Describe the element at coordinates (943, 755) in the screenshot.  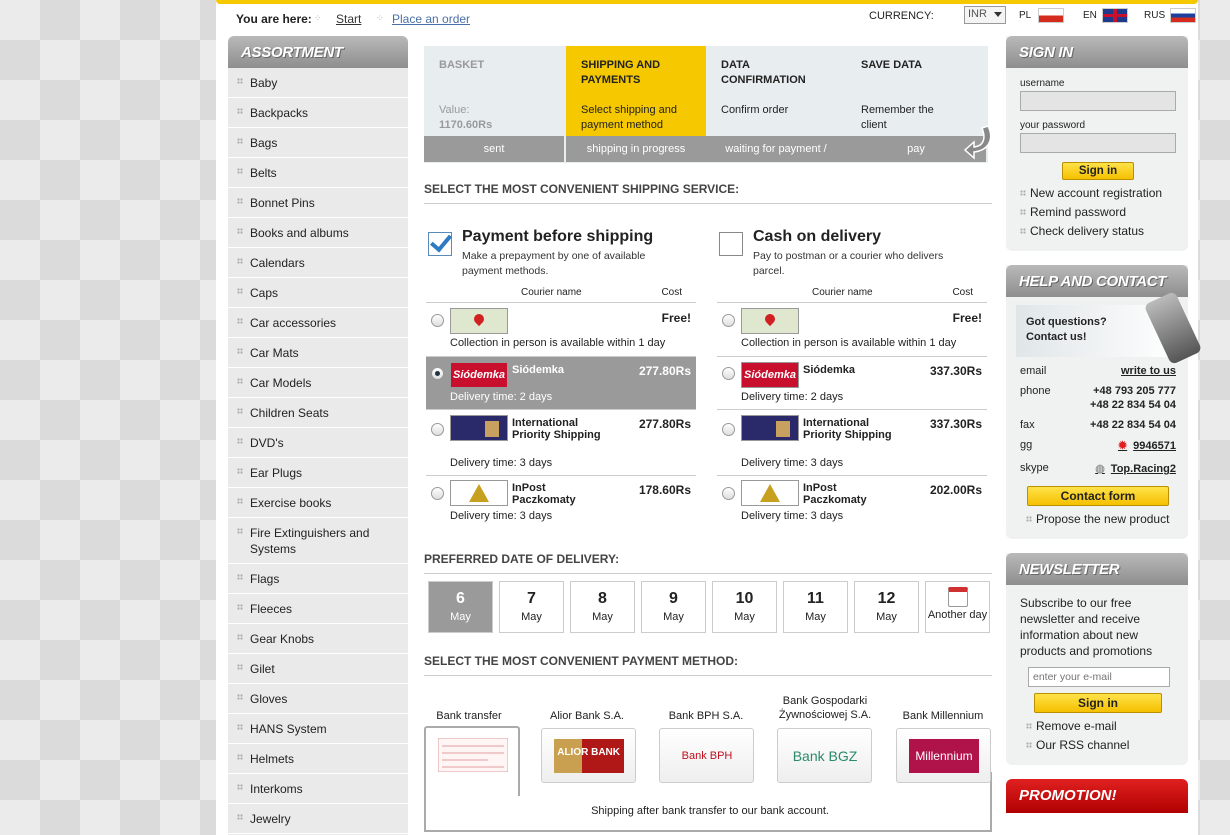
I see `payment-option-millennium: Millennium` at that location.